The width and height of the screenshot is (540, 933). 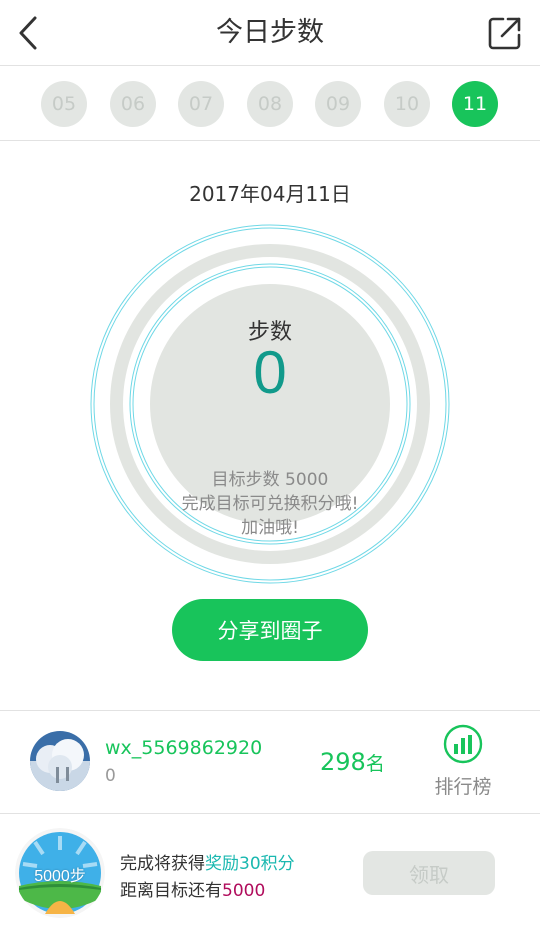 I want to click on steps-badge: 5000步, so click(x=60, y=873).